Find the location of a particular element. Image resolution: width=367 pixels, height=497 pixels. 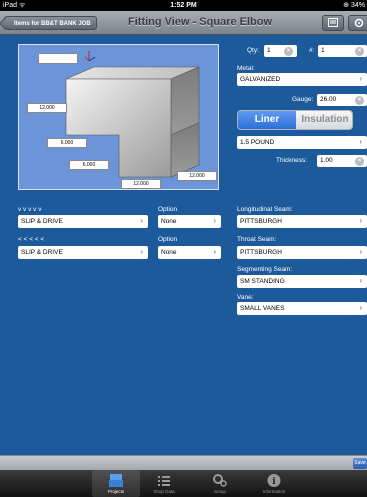

dimension-throat: 6.000 is located at coordinates (67, 143).